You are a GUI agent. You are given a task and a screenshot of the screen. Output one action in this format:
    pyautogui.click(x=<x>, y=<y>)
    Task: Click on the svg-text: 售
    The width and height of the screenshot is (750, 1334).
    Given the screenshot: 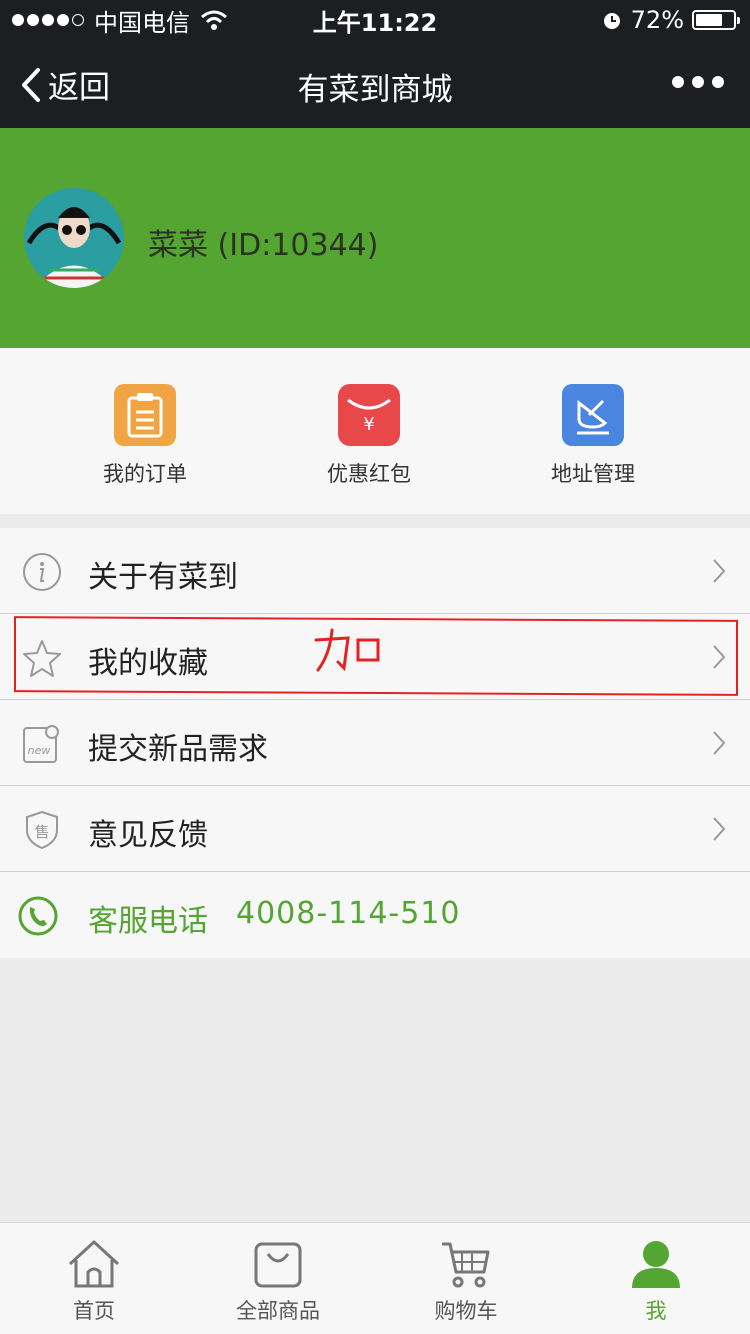 What is the action you would take?
    pyautogui.click(x=41, y=832)
    